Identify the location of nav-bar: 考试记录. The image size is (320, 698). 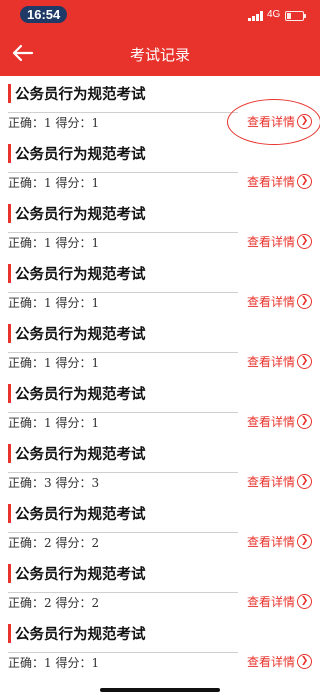
(160, 53).